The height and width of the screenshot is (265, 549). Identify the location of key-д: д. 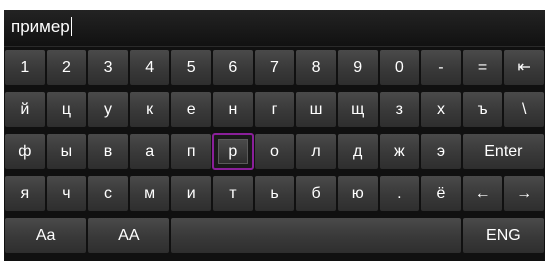
(357, 151).